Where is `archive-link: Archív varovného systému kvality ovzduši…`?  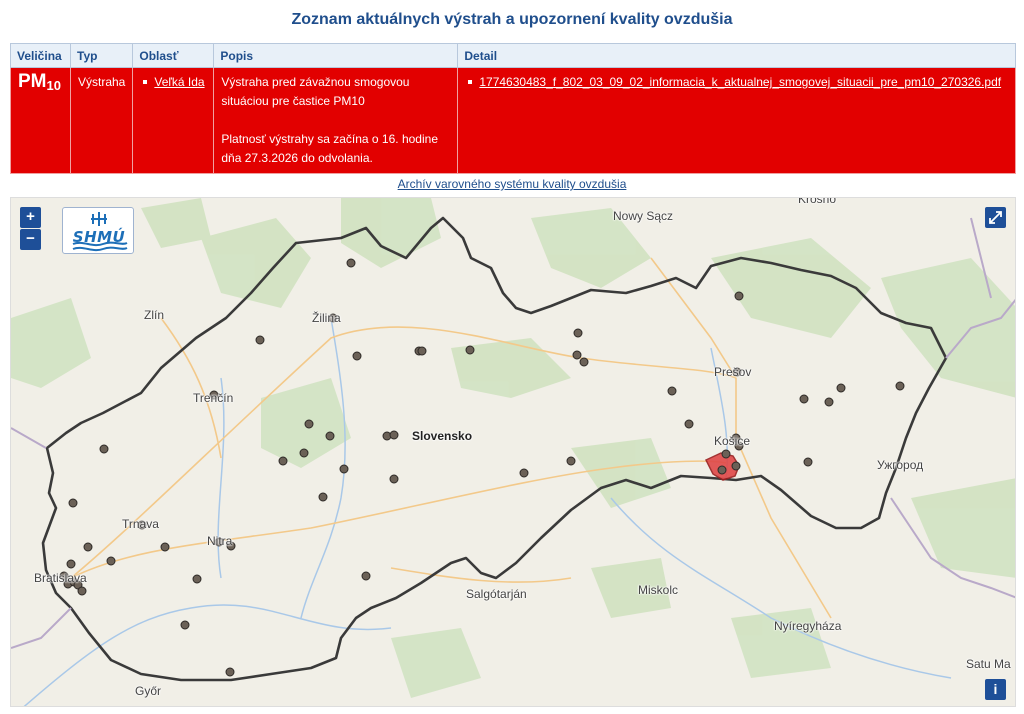 archive-link: Archív varovného systému kvality ovzduši… is located at coordinates (512, 184).